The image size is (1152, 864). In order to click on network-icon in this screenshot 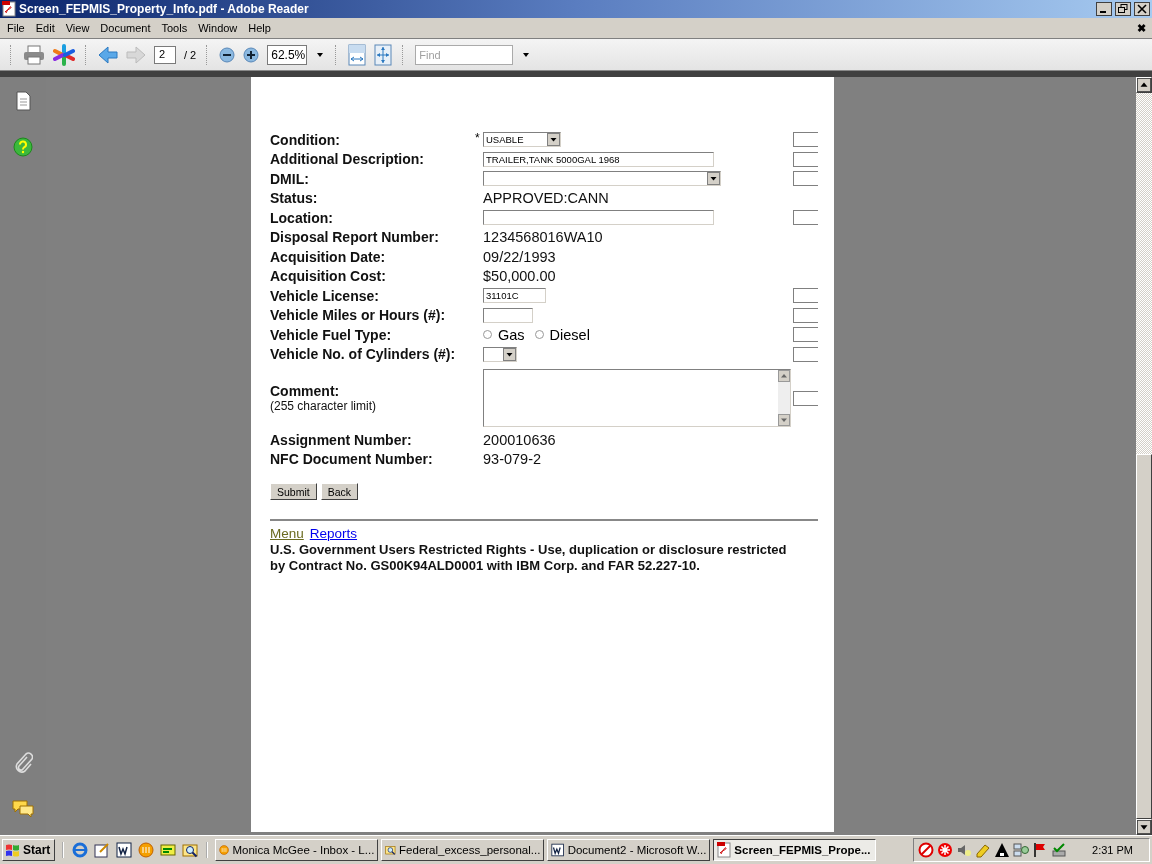, I will do `click(1021, 850)`.